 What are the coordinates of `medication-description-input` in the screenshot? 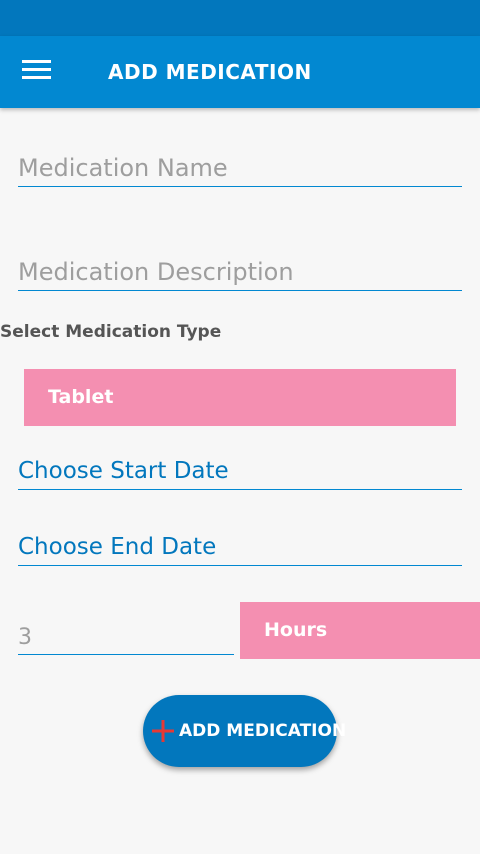 It's located at (240, 272).